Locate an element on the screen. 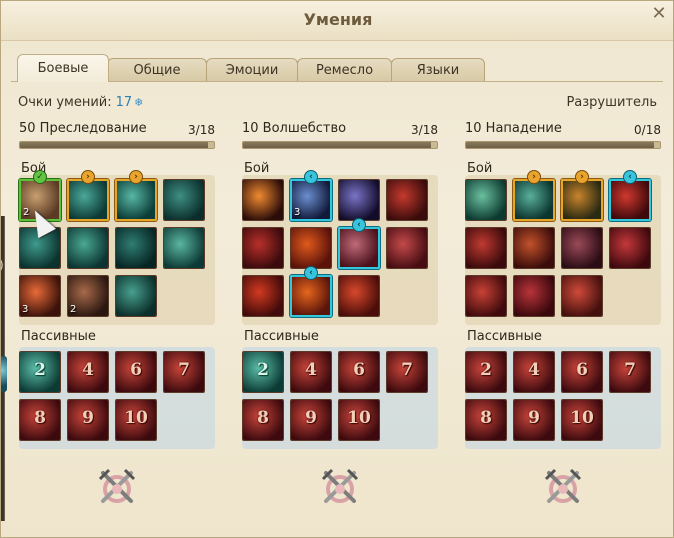 Image resolution: width=674 pixels, height=538 pixels. meteor-icon is located at coordinates (311, 296).